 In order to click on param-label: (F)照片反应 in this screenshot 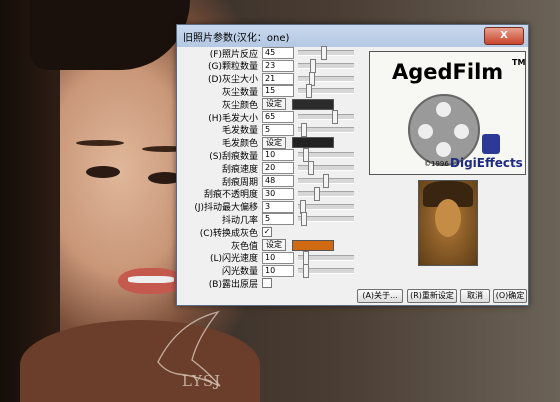, I will do `click(233, 54)`.